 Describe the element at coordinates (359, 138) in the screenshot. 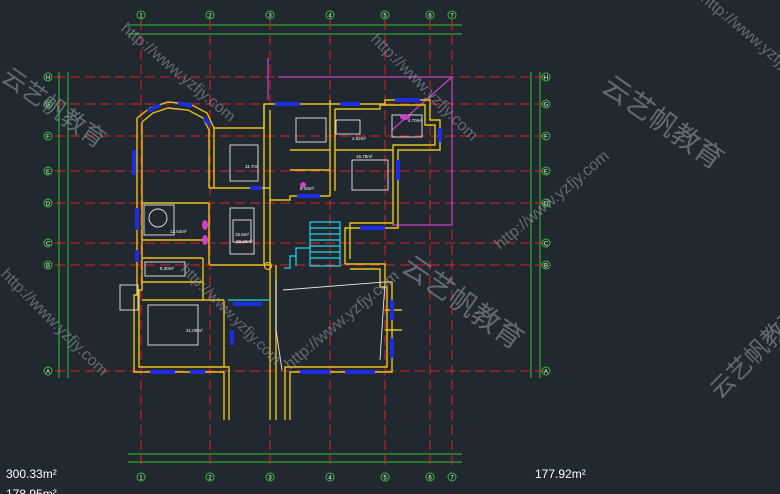

I see `room-area-label: 2.52m²` at that location.